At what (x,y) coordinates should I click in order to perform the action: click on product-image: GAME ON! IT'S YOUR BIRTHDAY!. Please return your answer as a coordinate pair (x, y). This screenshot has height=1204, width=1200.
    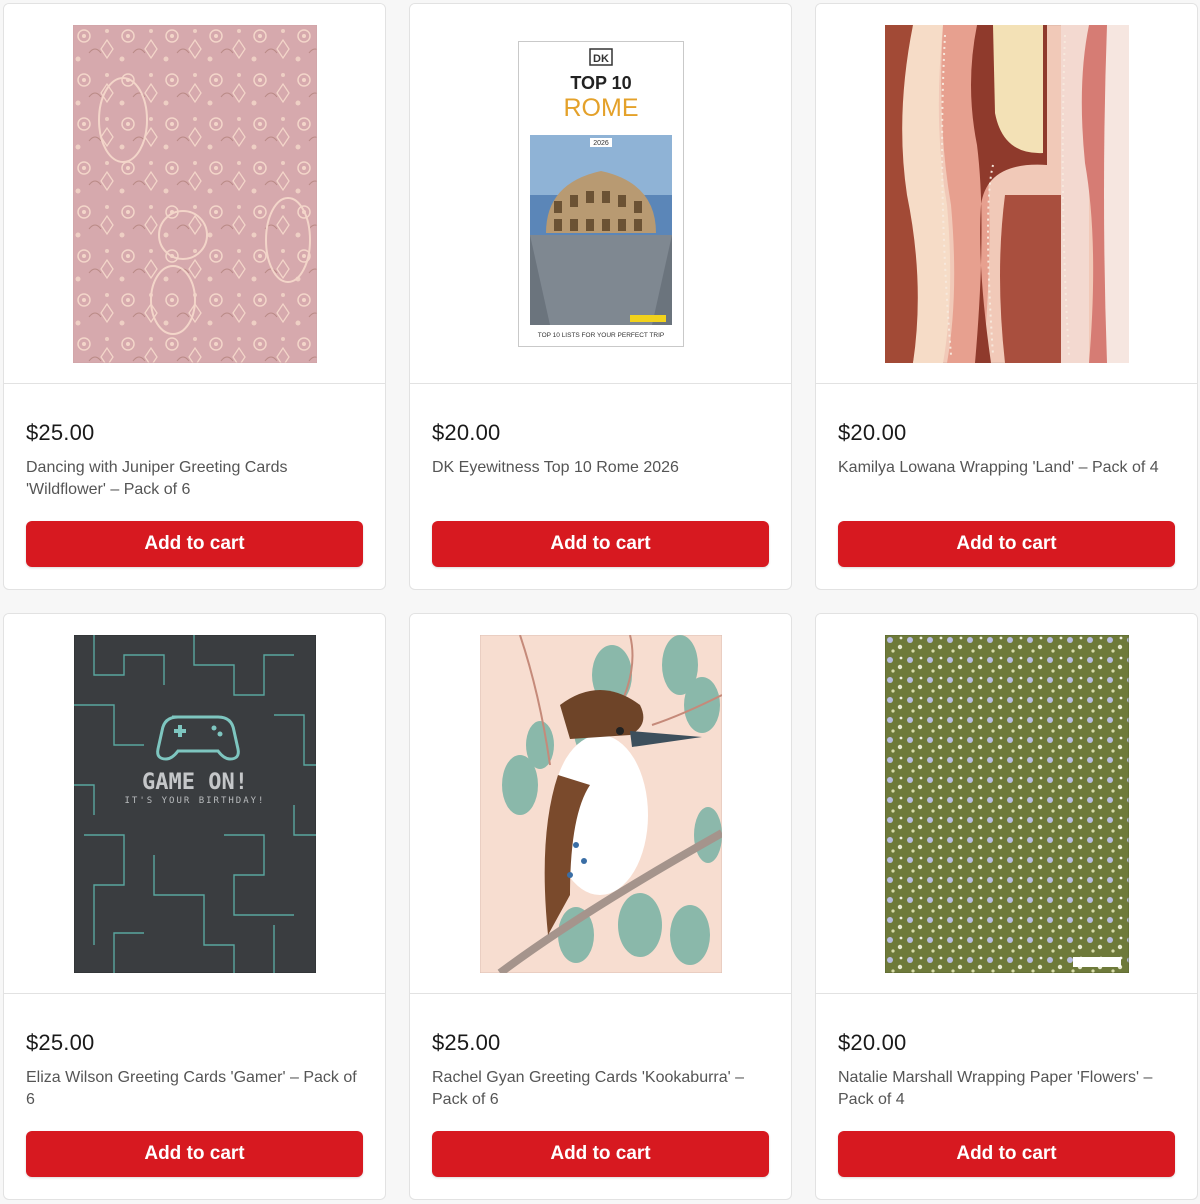
    Looking at the image, I should click on (194, 803).